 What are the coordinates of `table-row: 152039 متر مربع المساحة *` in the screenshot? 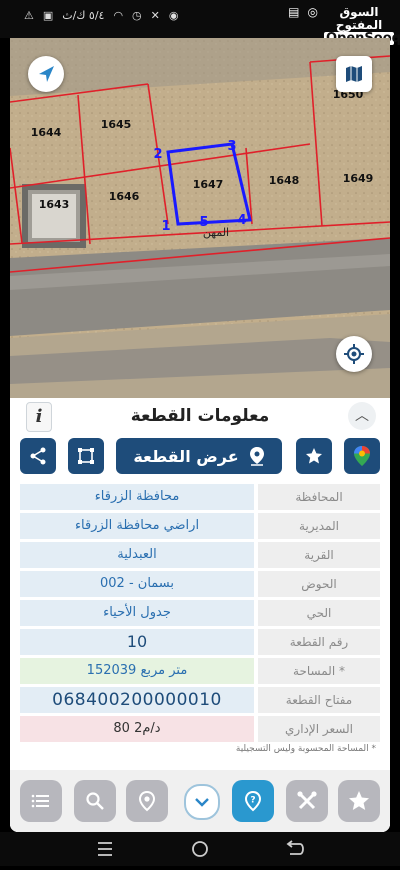 It's located at (200, 671).